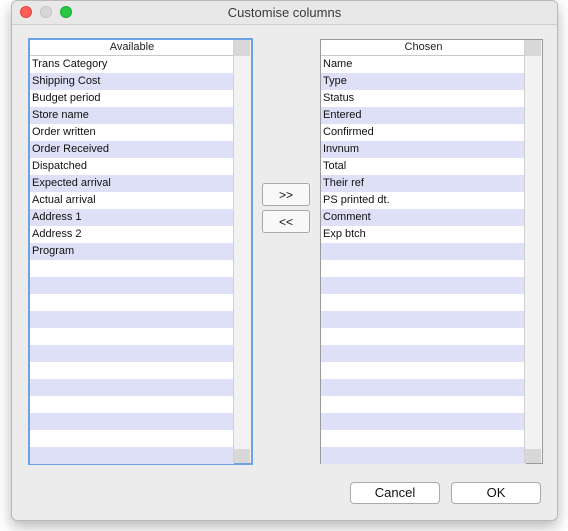 The height and width of the screenshot is (531, 568). I want to click on chosen-list-item: Comment, so click(423, 217).